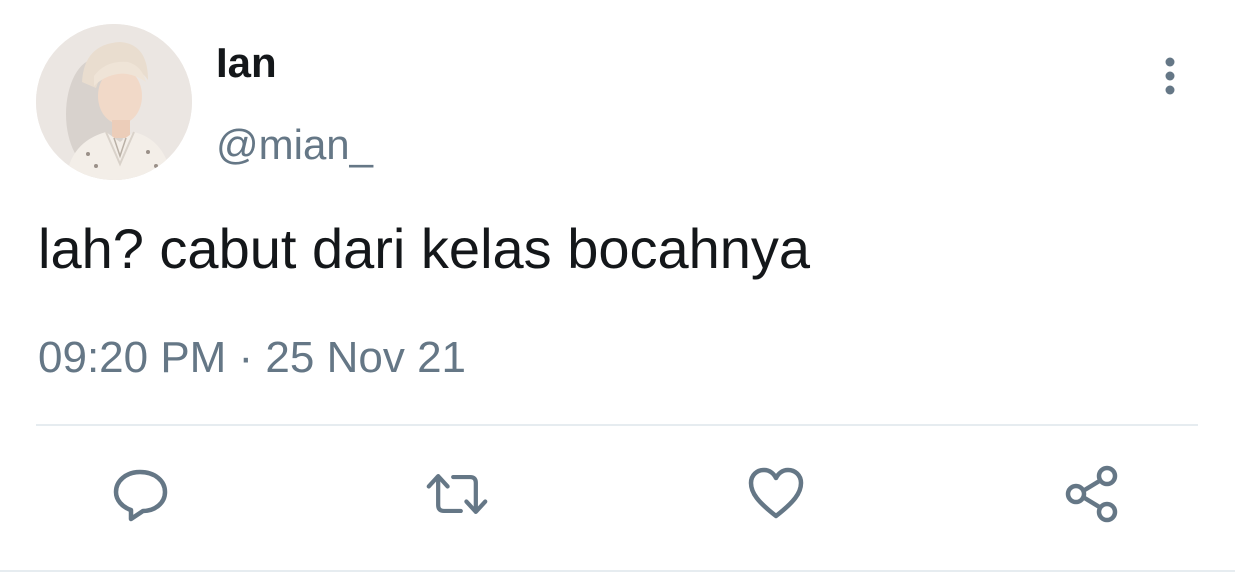  I want to click on retweet-button, so click(457, 494).